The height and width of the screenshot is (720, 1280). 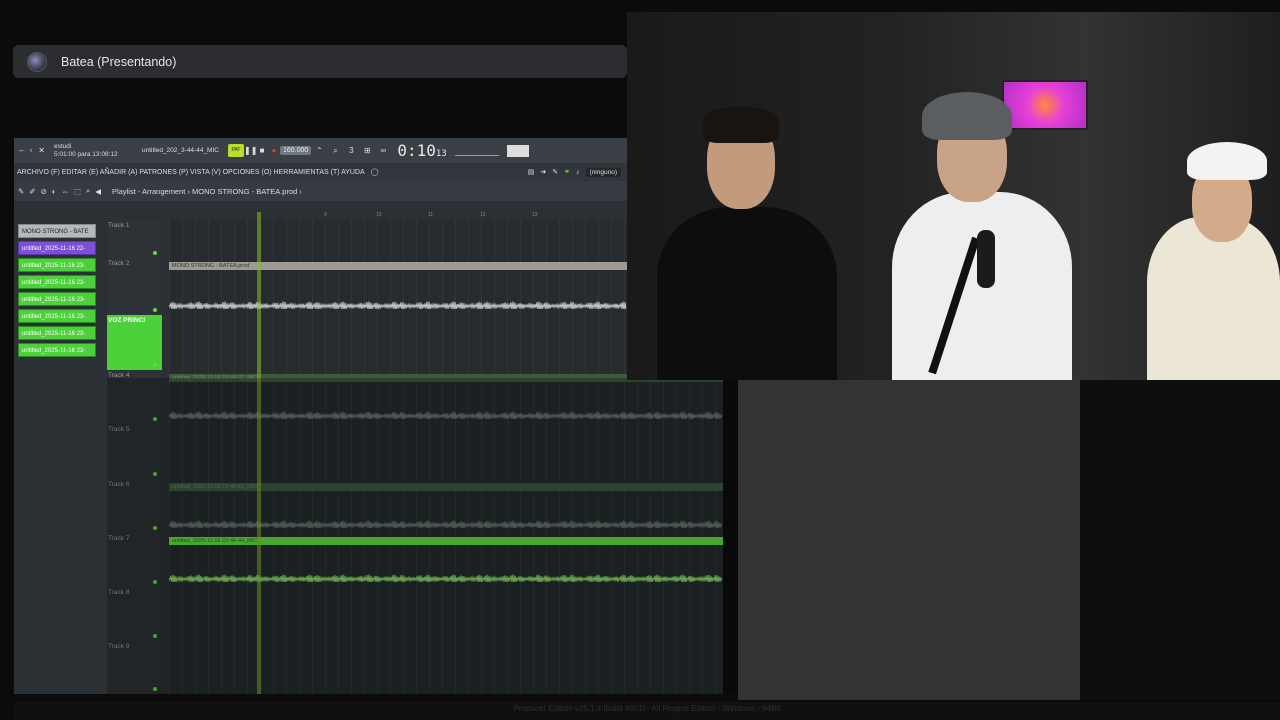 What do you see at coordinates (909, 540) in the screenshot?
I see `empty-panel` at bounding box center [909, 540].